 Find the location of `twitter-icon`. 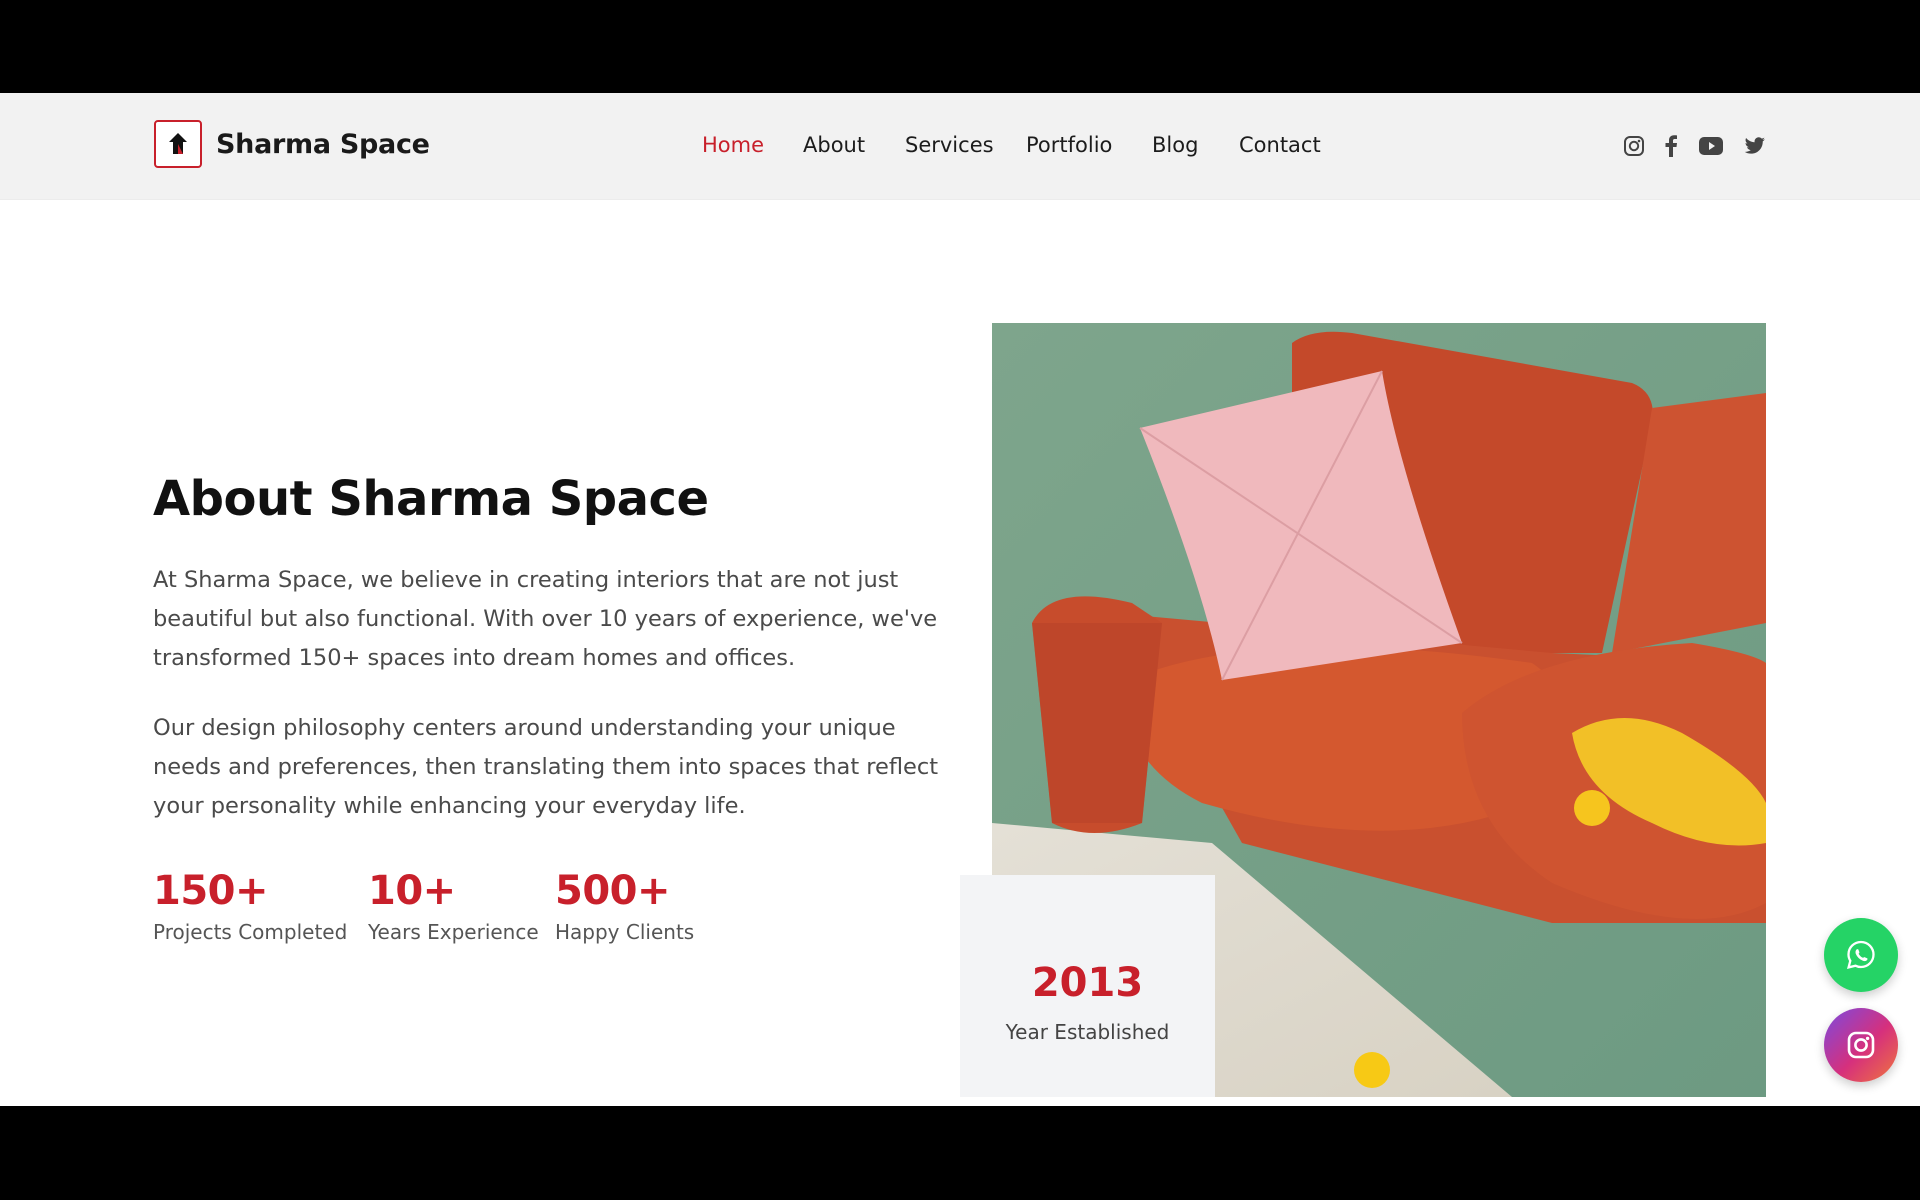

twitter-icon is located at coordinates (1755, 146).